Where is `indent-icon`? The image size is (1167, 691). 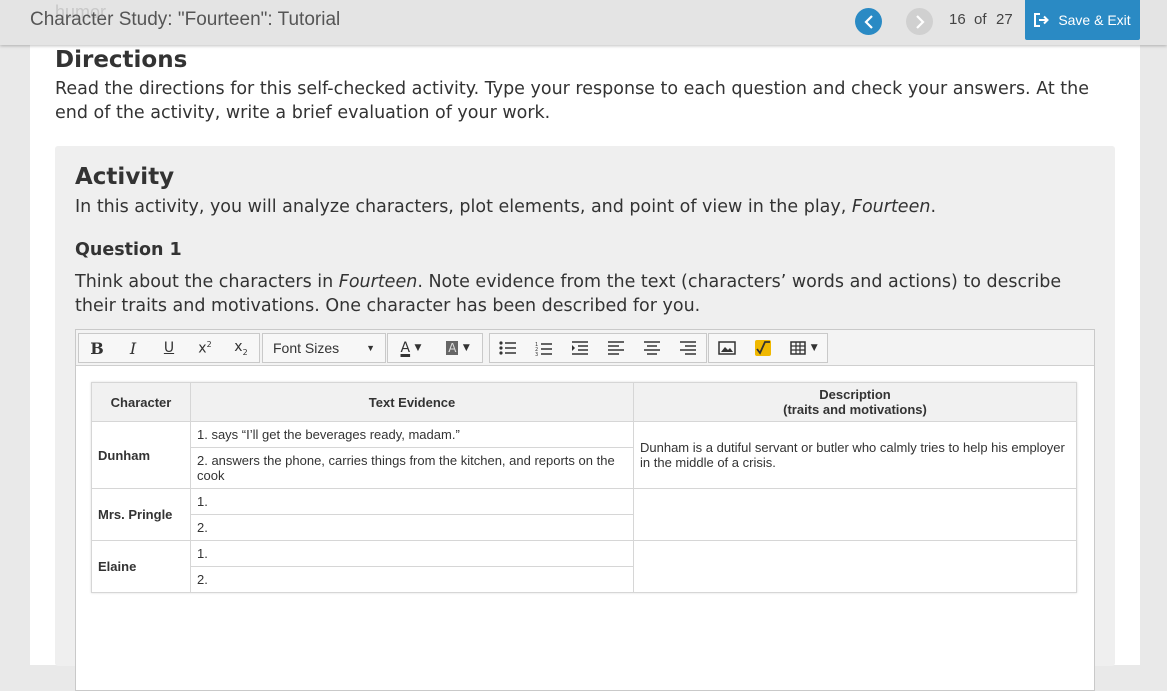 indent-icon is located at coordinates (580, 348).